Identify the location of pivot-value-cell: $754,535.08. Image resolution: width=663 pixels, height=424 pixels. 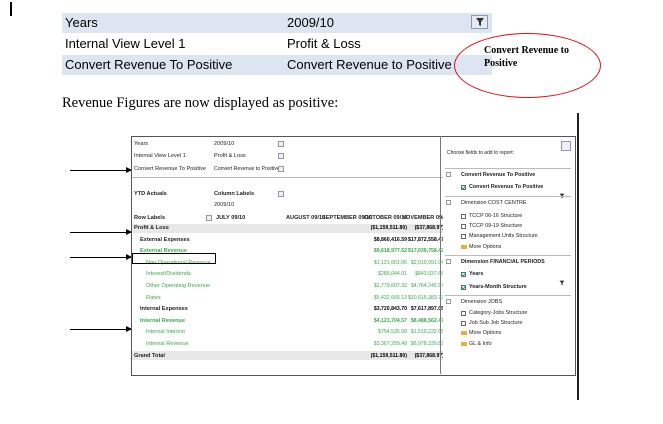
(392, 332).